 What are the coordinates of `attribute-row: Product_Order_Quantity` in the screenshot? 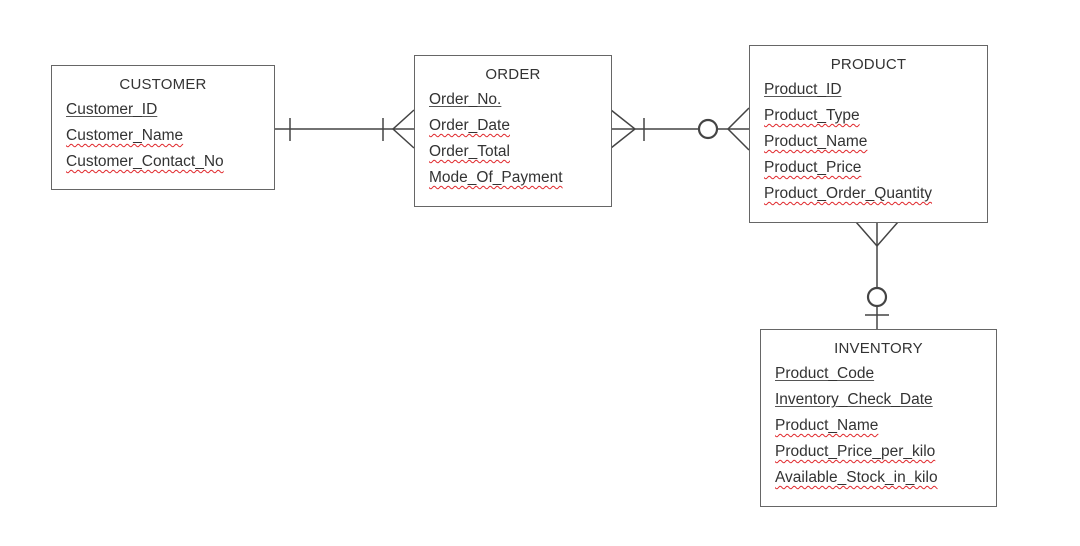 It's located at (868, 194).